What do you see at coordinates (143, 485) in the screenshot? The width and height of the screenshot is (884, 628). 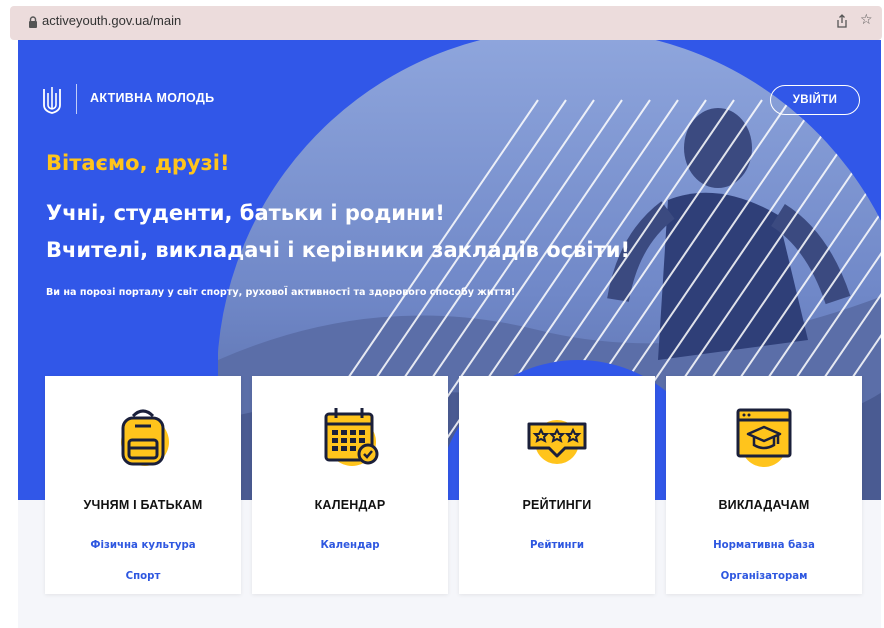 I see `card-students-parents: УЧНЯМ І БАТЬКАМ Фізична культура Спорт` at bounding box center [143, 485].